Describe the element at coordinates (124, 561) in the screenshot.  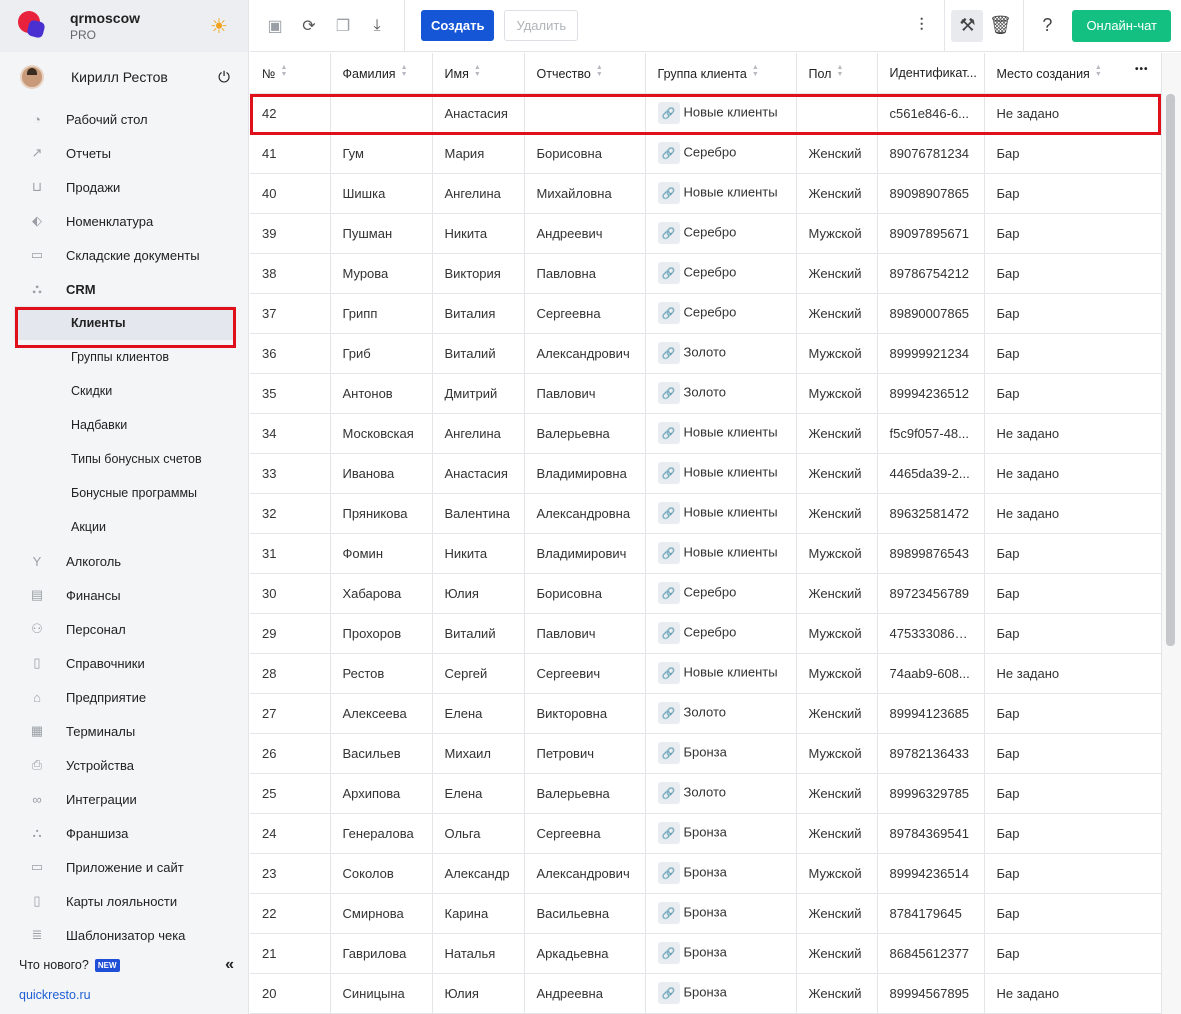
I see `sidebar-item: Y Алкоголь` at that location.